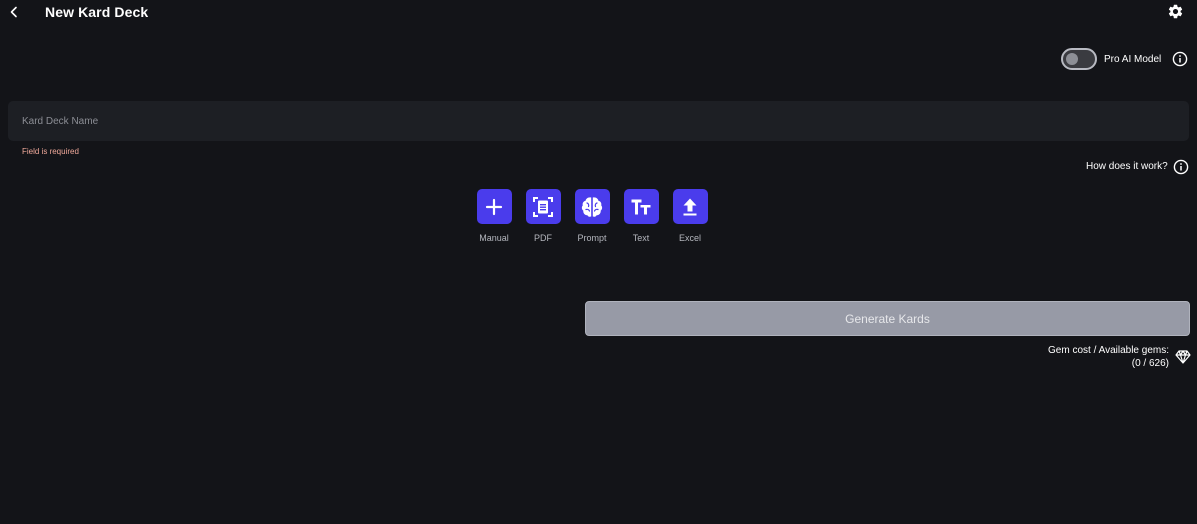 This screenshot has width=1197, height=524. I want to click on source-label: Text, so click(641, 238).